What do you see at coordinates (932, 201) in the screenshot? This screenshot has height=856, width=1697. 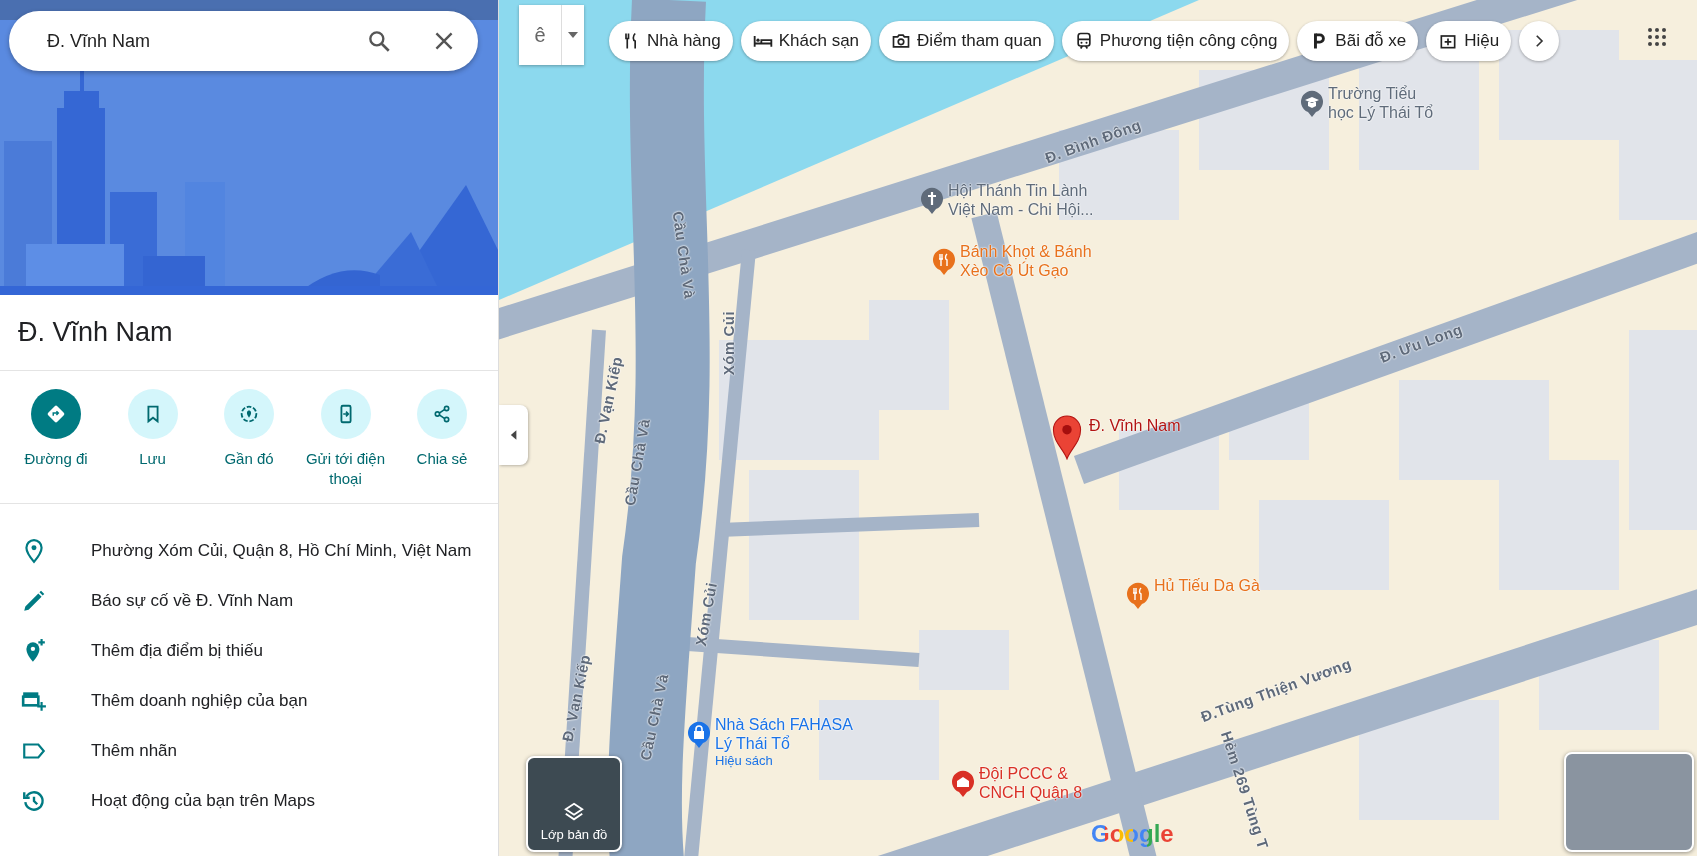 I see `cross-icon` at bounding box center [932, 201].